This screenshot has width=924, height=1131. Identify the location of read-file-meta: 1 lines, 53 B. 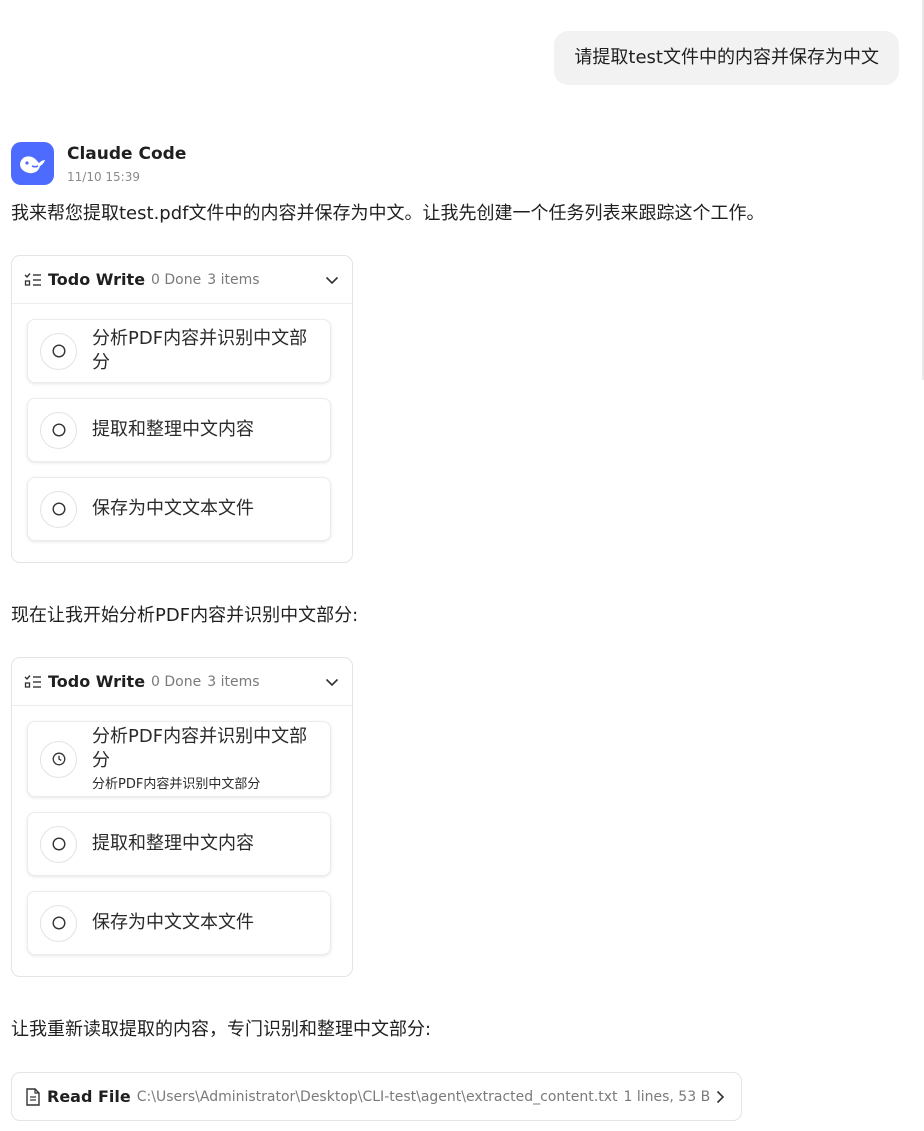
(667, 1096).